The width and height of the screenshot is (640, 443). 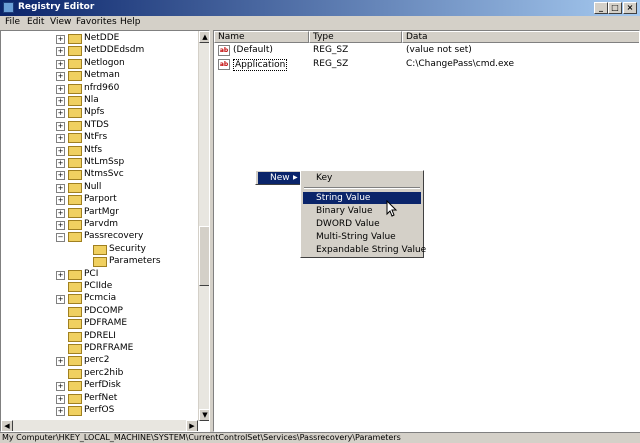 I want to click on menu-favorites: Favorites, so click(x=96, y=22).